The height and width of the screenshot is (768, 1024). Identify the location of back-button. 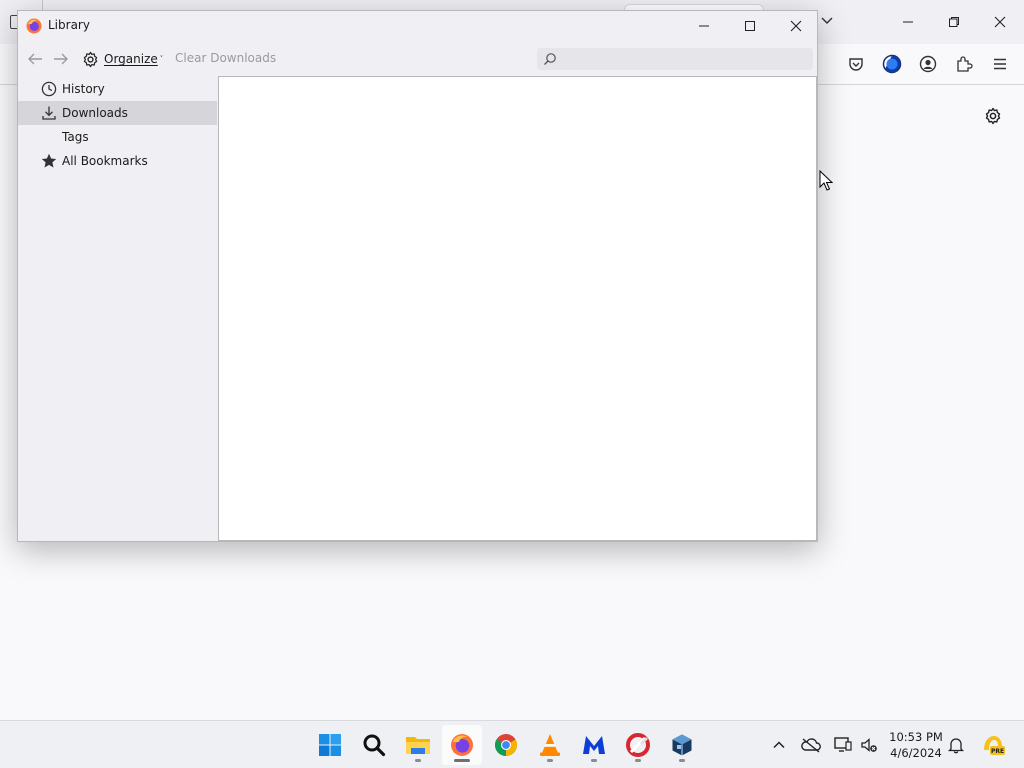
(35, 59).